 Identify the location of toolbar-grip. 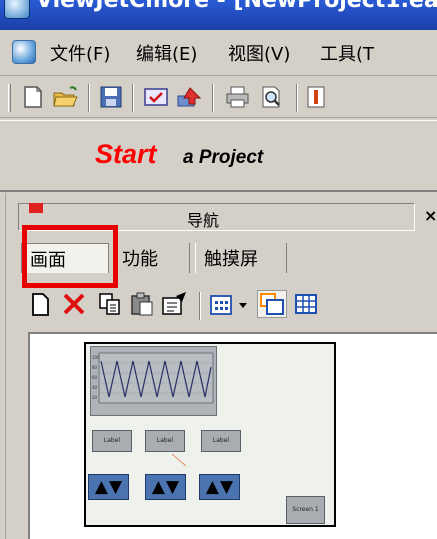
(9, 98).